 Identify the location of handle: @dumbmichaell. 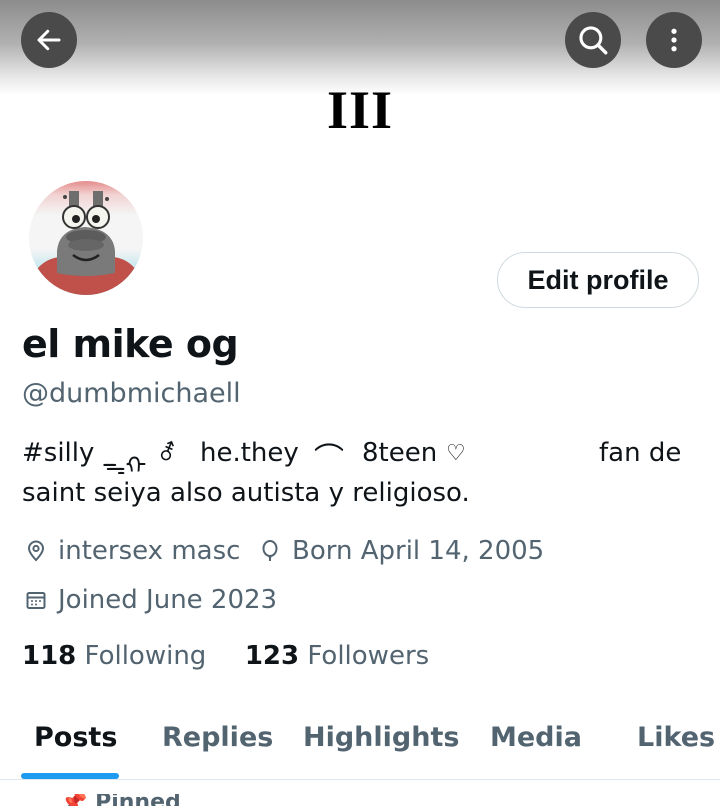
(131, 393).